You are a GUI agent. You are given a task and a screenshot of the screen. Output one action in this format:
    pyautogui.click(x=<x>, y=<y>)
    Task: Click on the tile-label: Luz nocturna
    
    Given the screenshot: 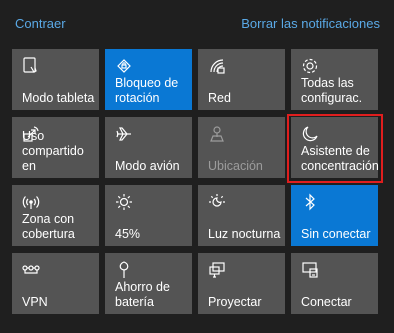 What is the action you would take?
    pyautogui.click(x=244, y=234)
    